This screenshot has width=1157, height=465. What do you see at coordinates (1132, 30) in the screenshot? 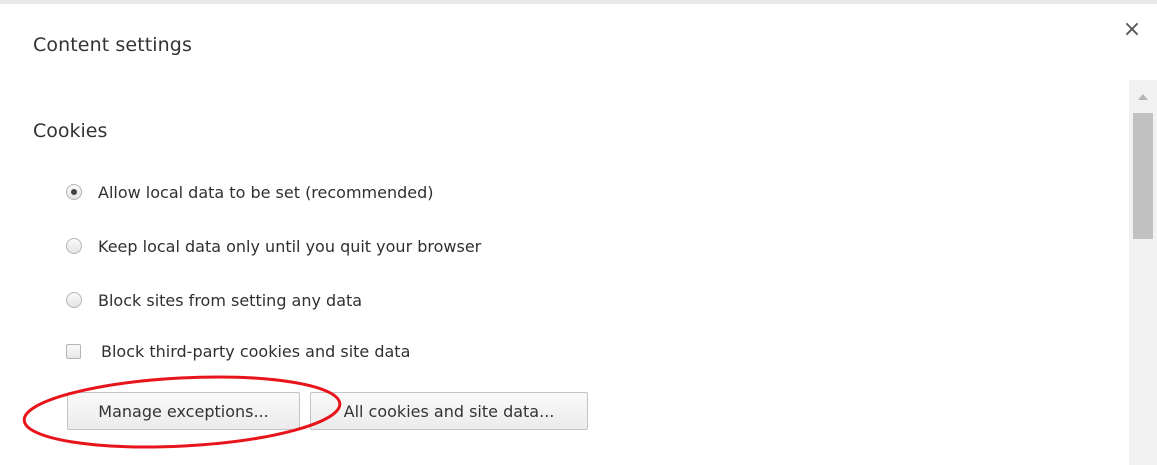
I see `close-icon: ×` at bounding box center [1132, 30].